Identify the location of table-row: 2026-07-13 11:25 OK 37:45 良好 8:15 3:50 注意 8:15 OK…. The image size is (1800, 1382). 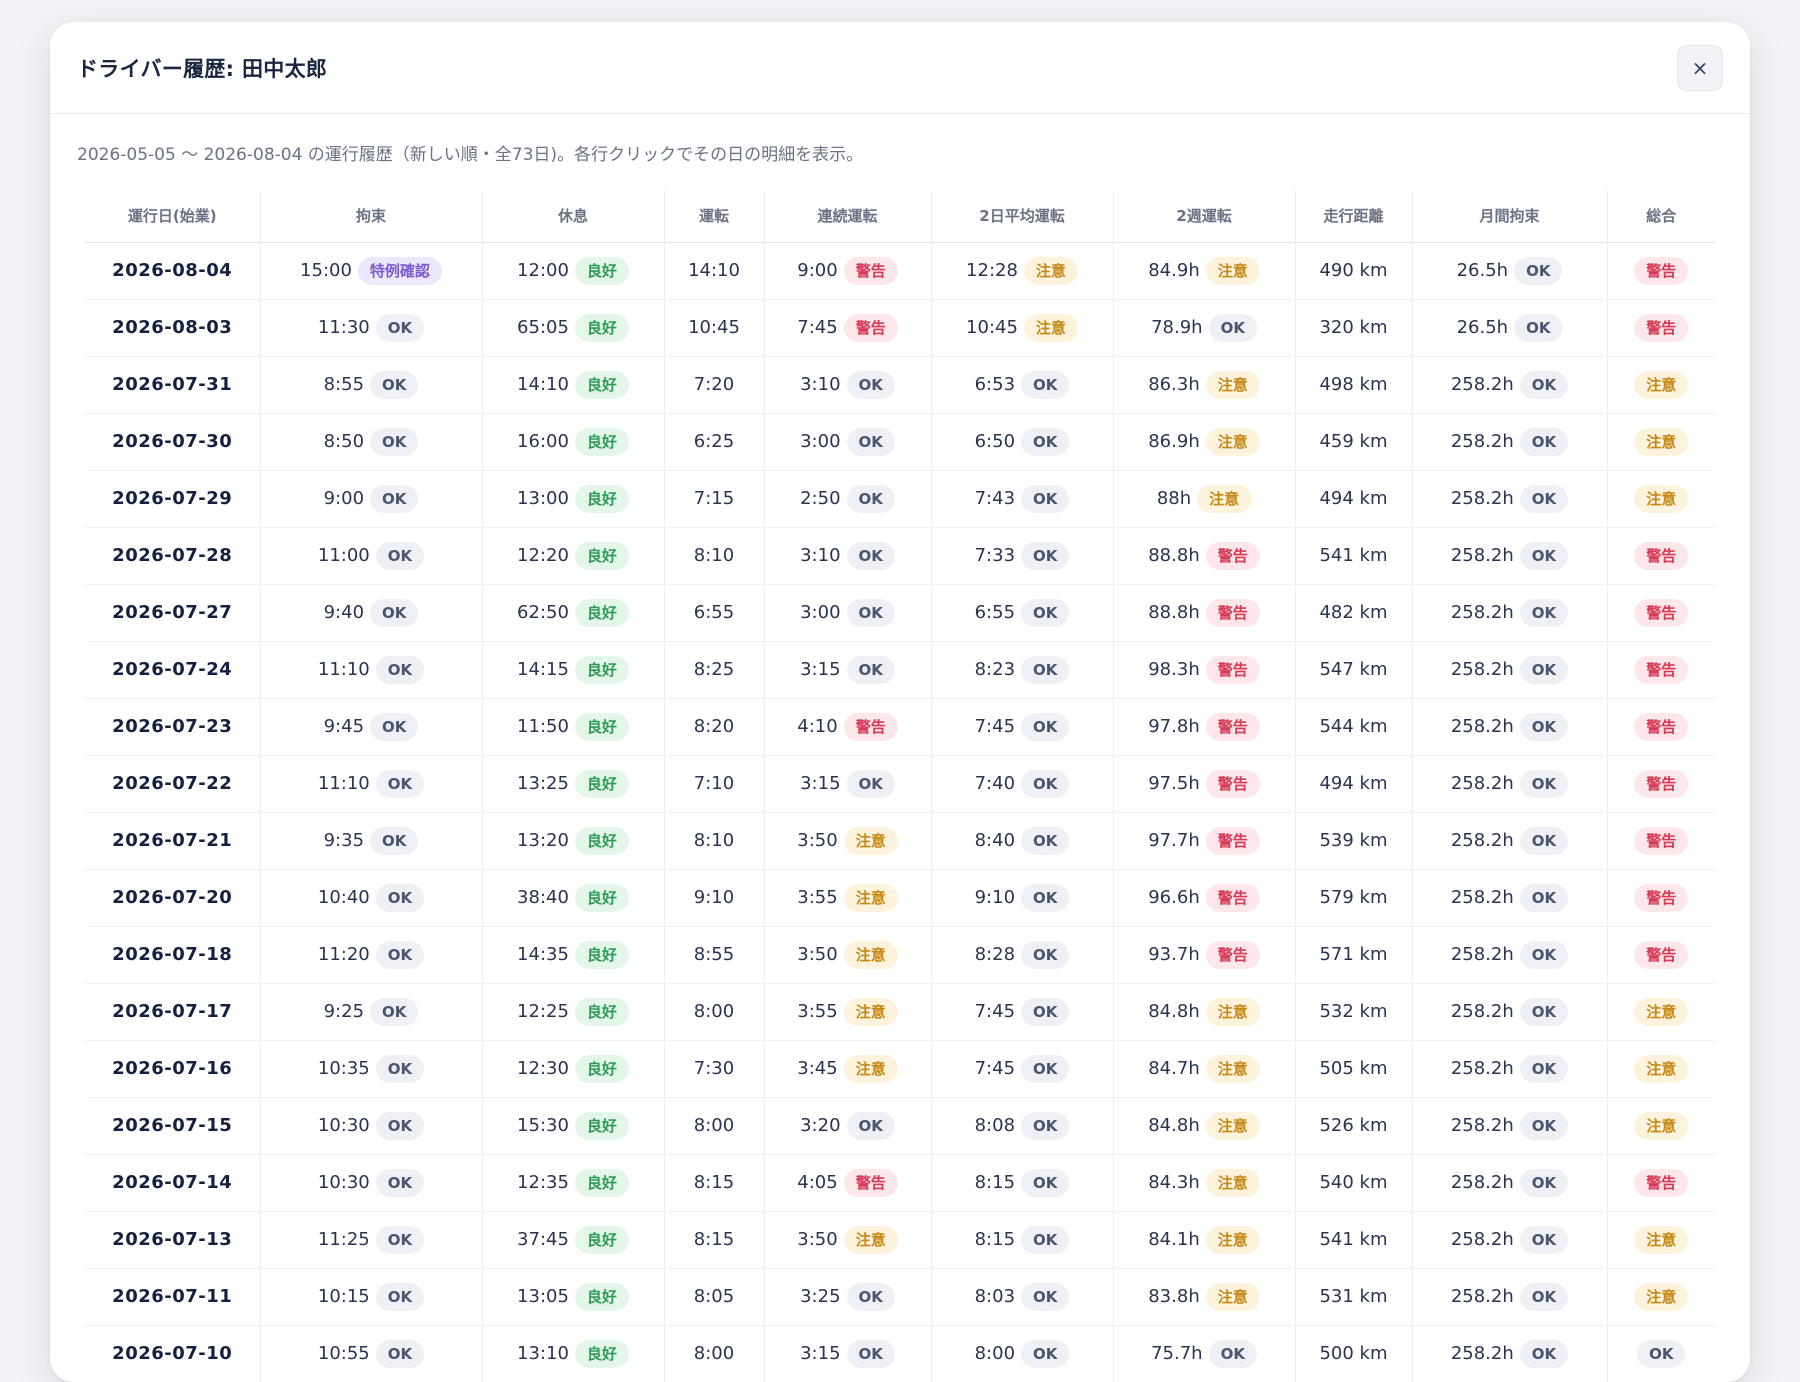
(900, 1240).